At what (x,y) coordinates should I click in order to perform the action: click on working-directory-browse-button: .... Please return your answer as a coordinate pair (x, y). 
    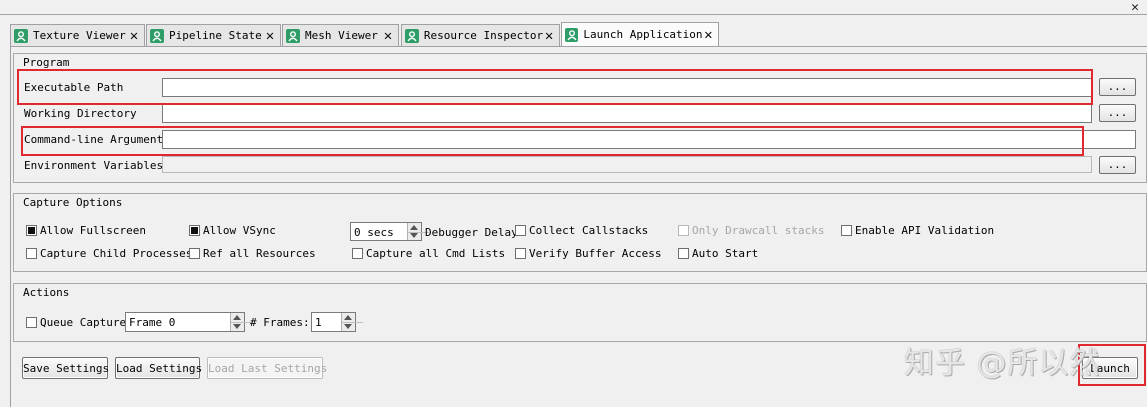
    Looking at the image, I should click on (1117, 113).